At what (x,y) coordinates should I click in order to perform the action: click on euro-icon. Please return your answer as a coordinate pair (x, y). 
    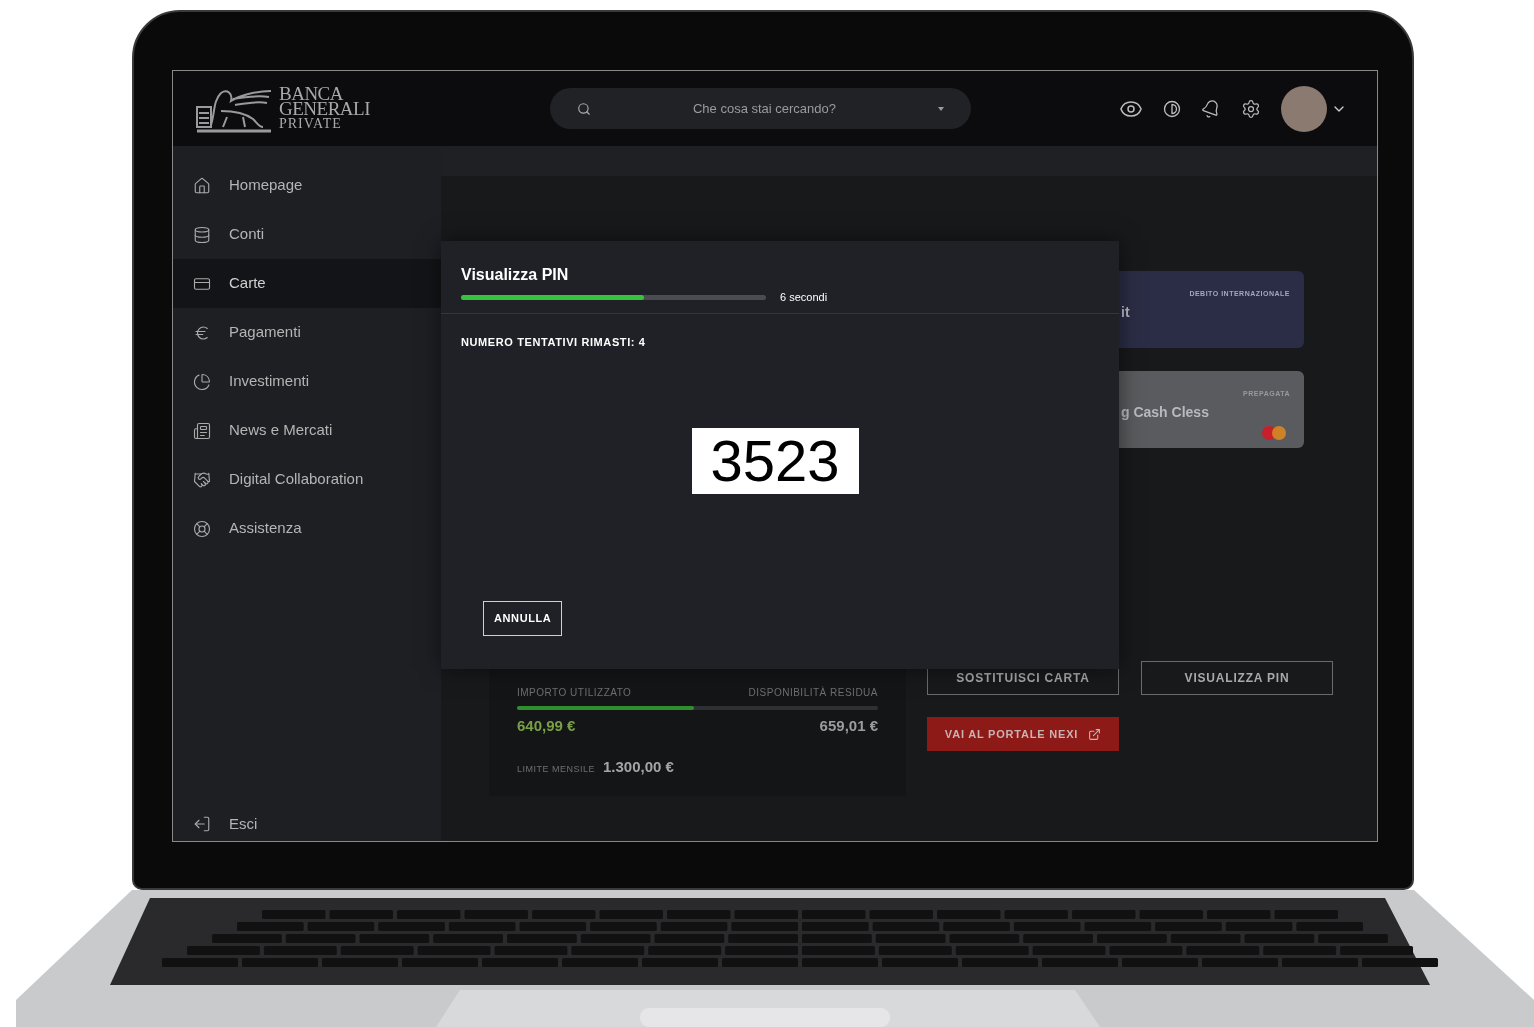
    Looking at the image, I should click on (202, 332).